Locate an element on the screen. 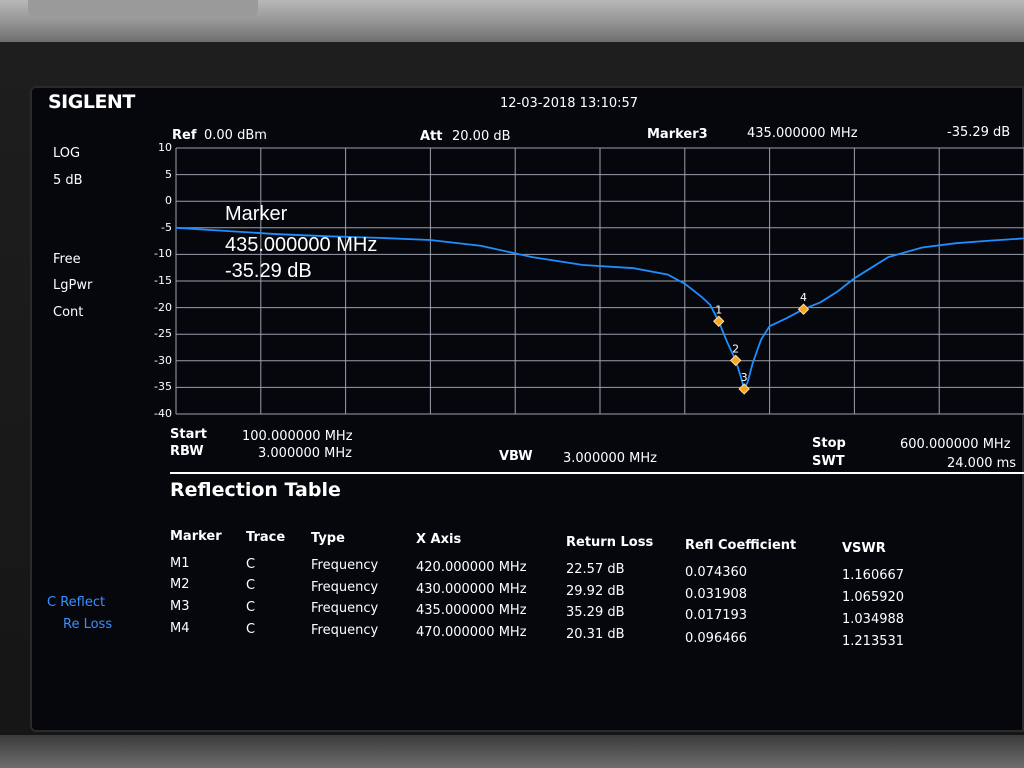 The image size is (1024, 768). cell-refl-coefficient: 0.096466 is located at coordinates (716, 638).